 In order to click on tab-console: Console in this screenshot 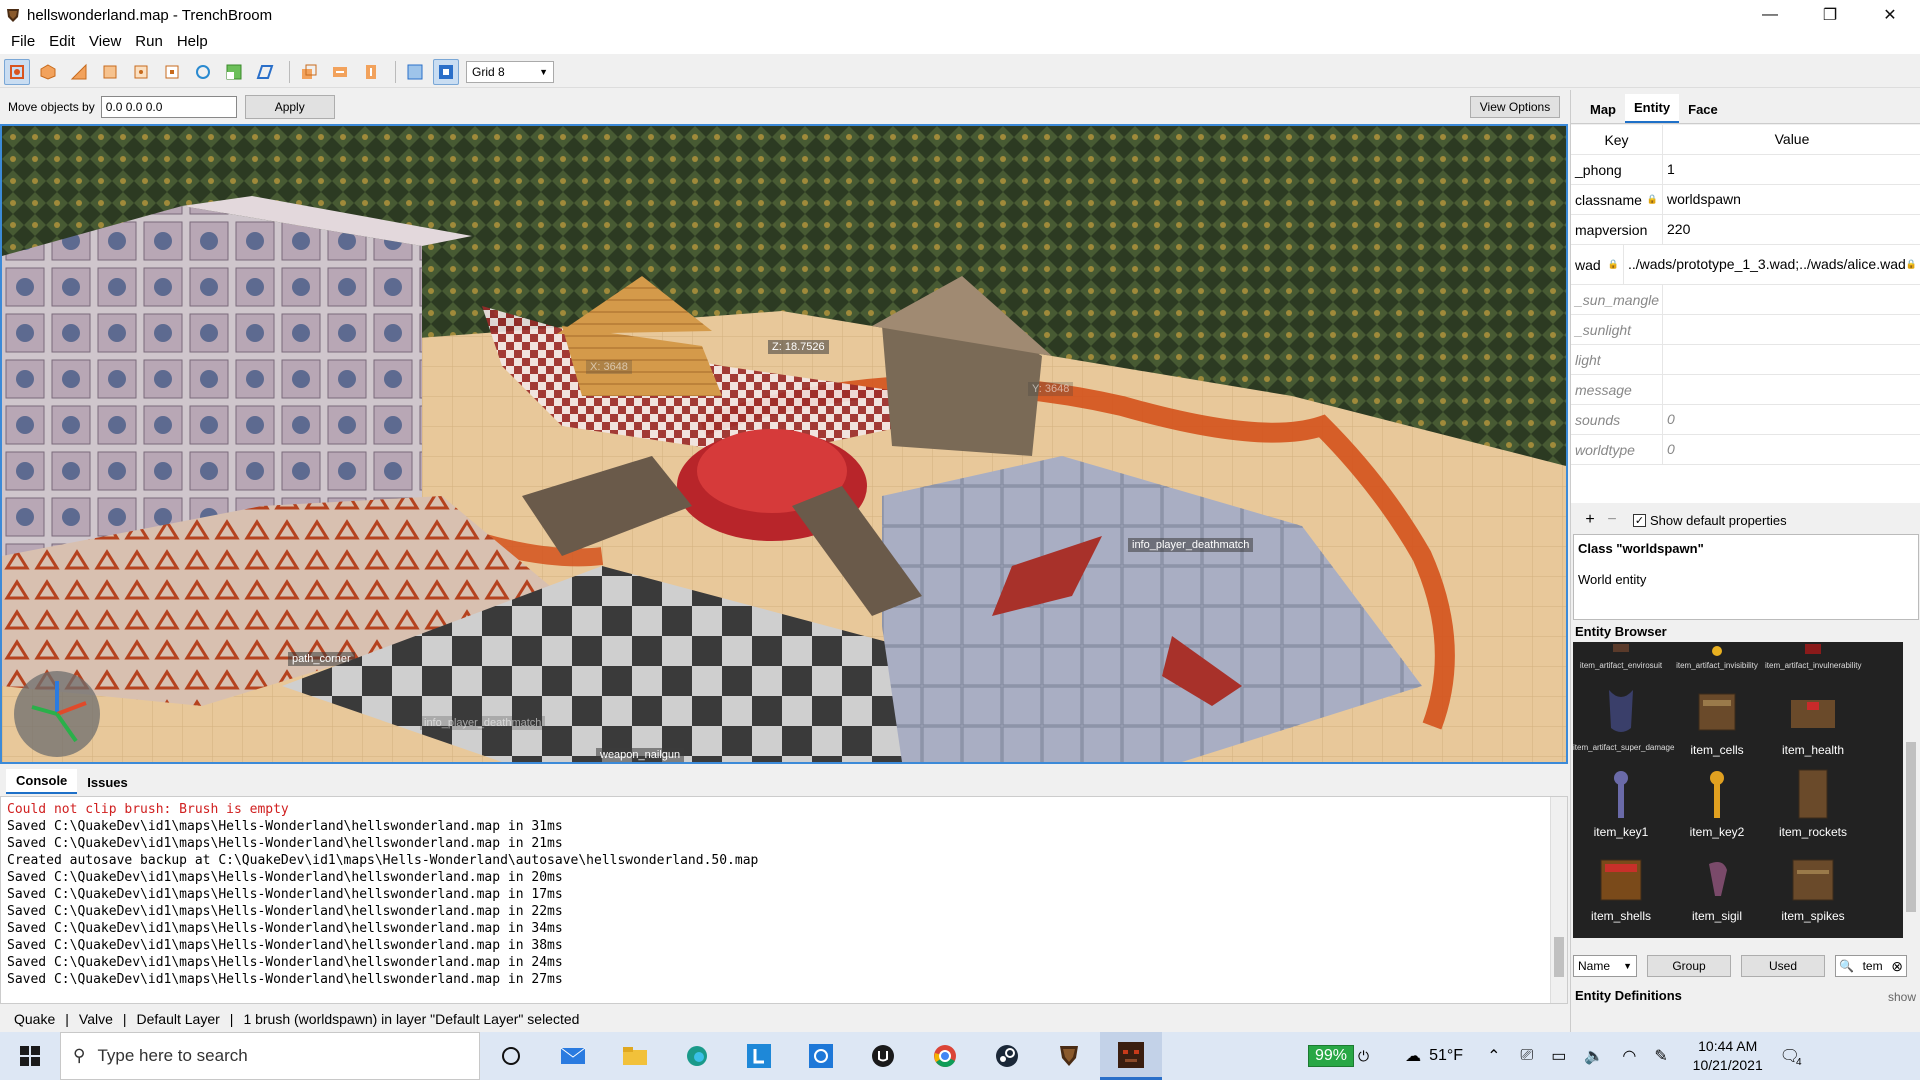, I will do `click(42, 781)`.